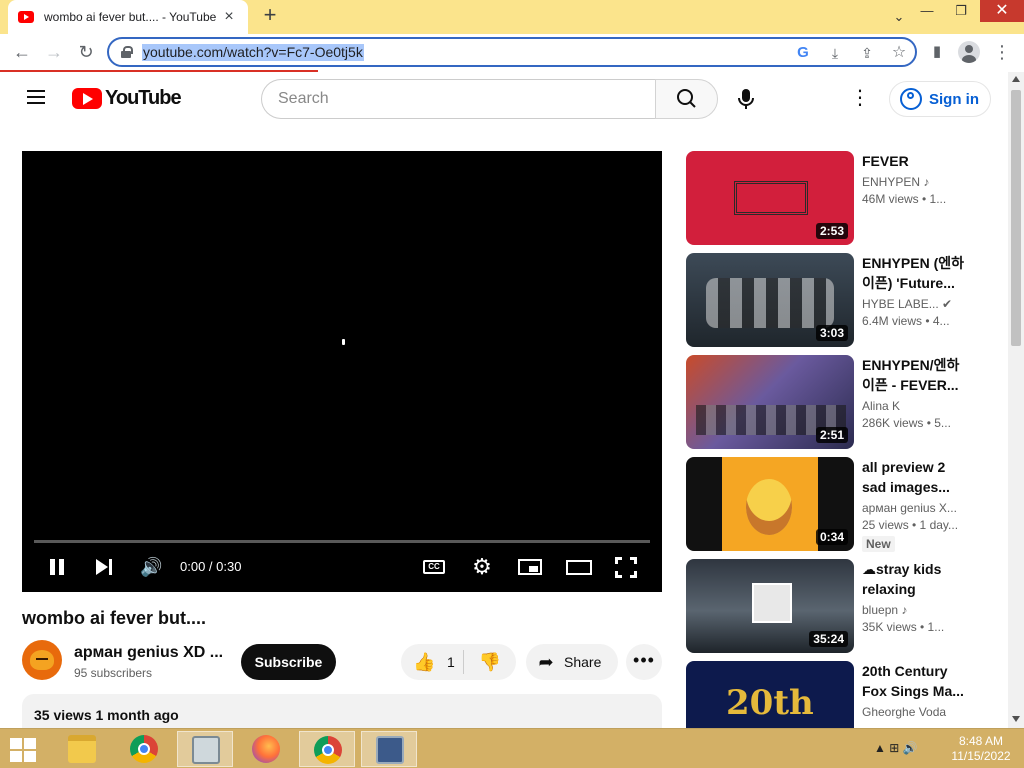 This screenshot has height=768, width=1024. I want to click on search-button, so click(686, 99).